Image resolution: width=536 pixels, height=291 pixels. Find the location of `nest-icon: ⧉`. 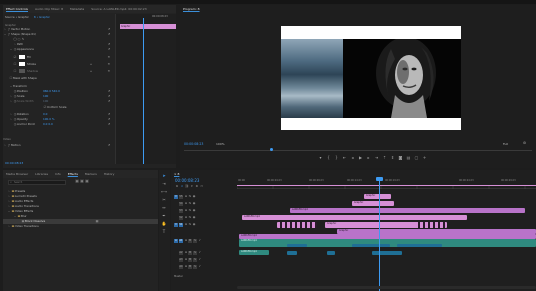

nest-icon: ⧉ is located at coordinates (177, 186).